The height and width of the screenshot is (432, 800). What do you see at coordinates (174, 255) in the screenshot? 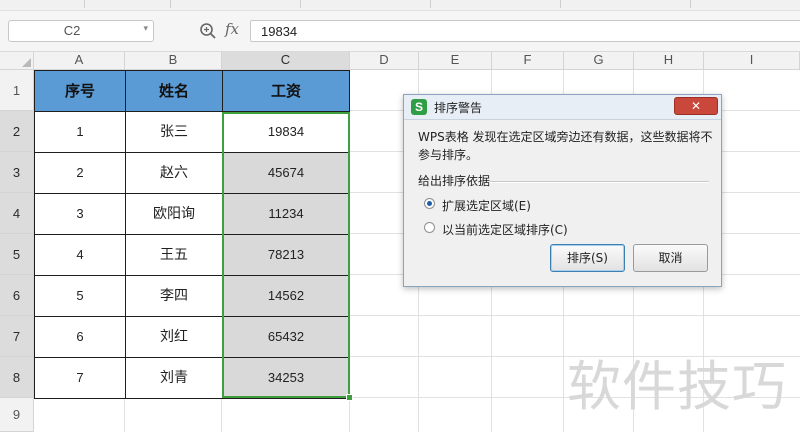
I see `table-cell: 王五` at bounding box center [174, 255].